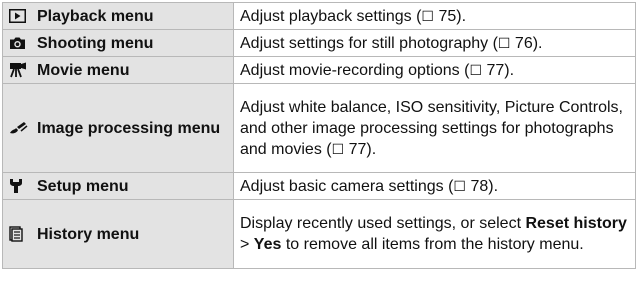 The height and width of the screenshot is (291, 638). I want to click on menu-name: History menu, so click(88, 234).